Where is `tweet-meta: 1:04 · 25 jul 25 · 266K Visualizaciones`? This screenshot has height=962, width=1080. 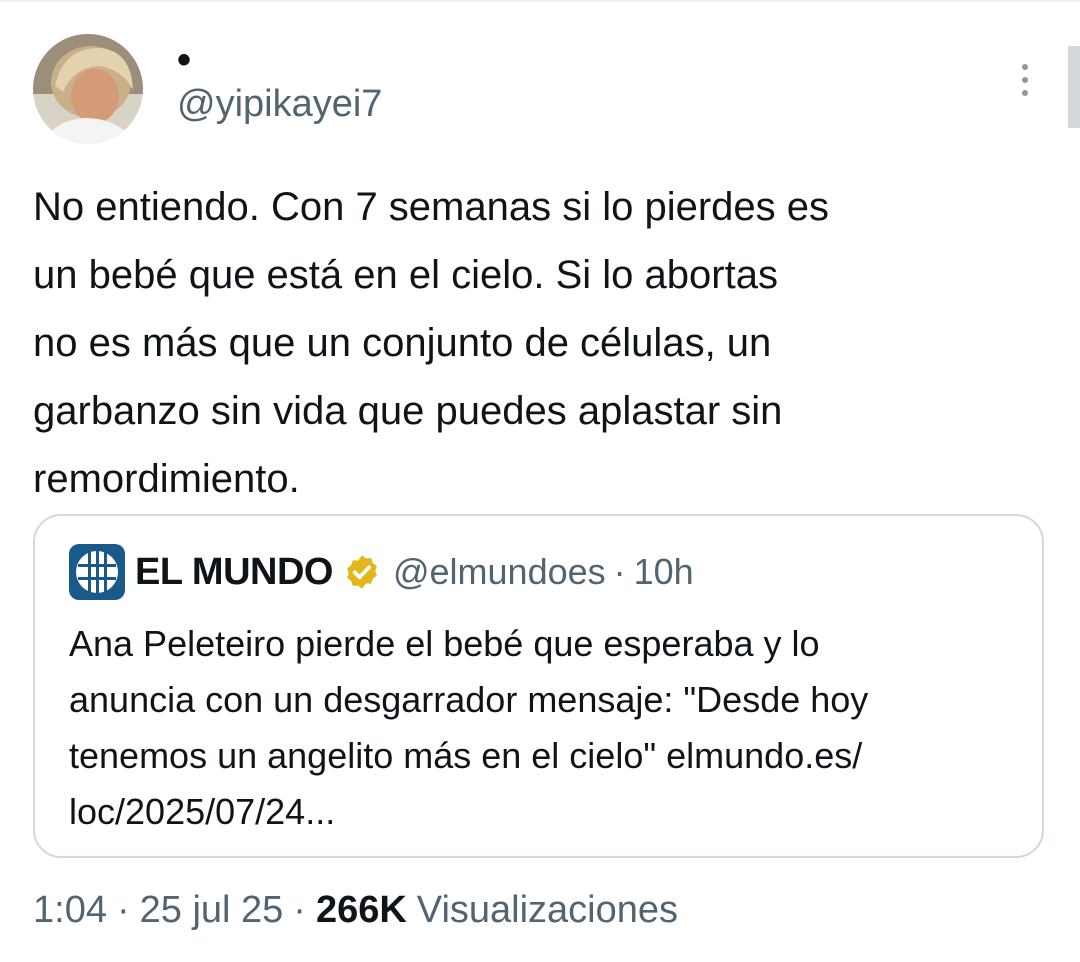
tweet-meta: 1:04 · 25 jul 25 · 266K Visualizaciones is located at coordinates (355, 910).